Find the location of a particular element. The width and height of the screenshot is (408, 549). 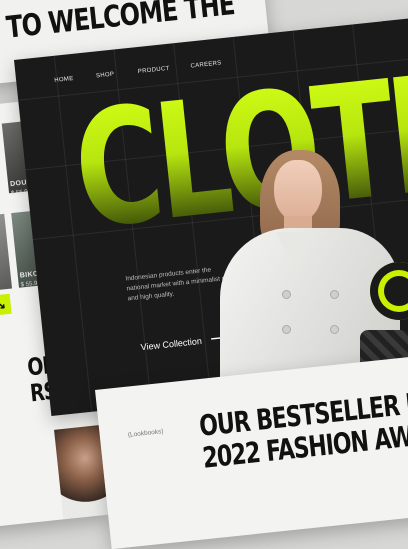

arrow-icon: ↘ is located at coordinates (6, 304).